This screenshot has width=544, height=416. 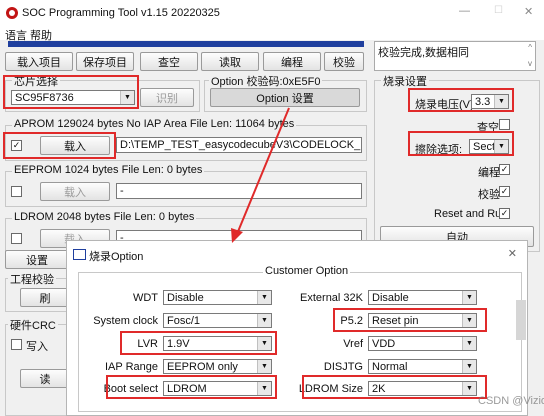 I want to click on annotation-arrow, so click(x=260, y=175).